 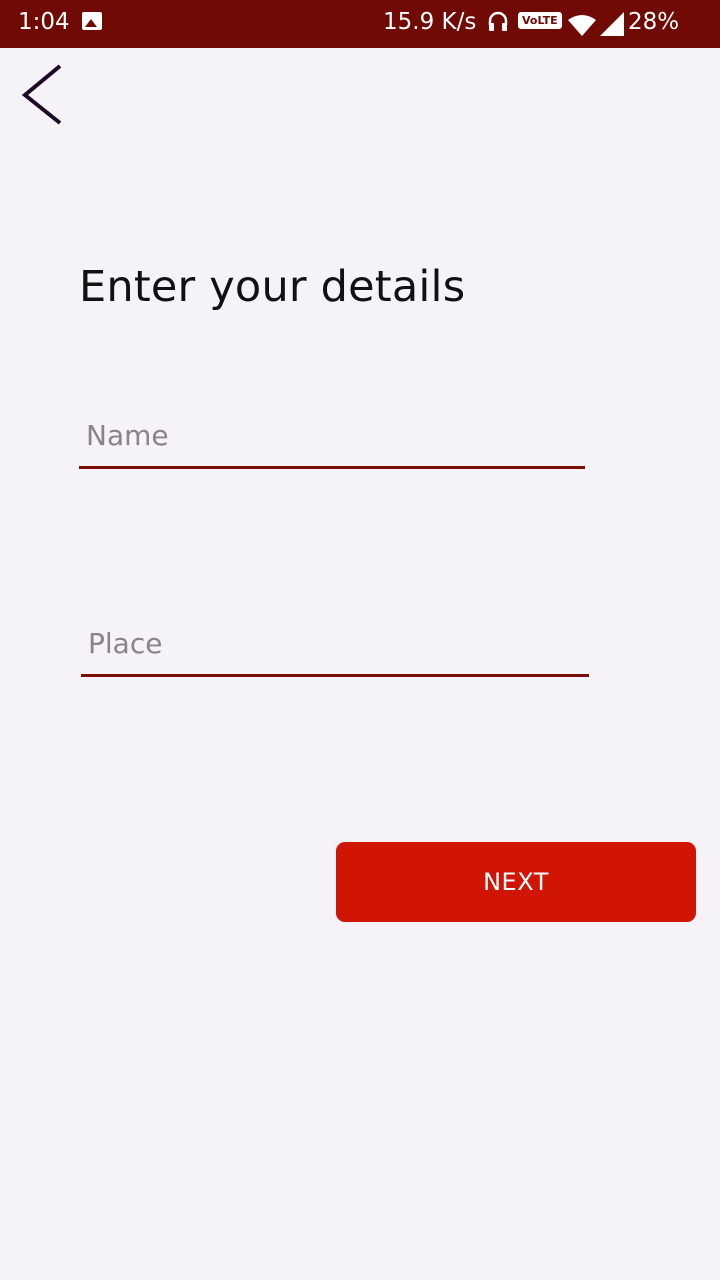 I want to click on volte-icon: VoLTE, so click(x=540, y=20).